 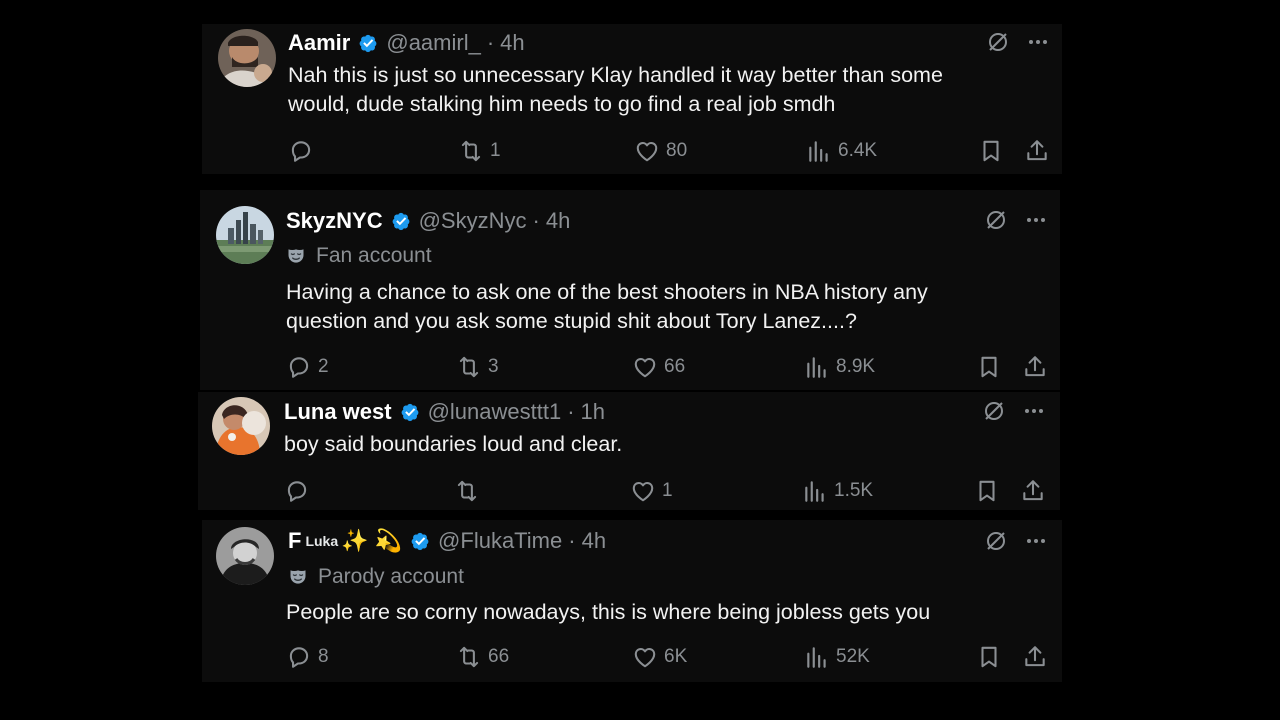 I want to click on display-name: F, so click(x=294, y=541).